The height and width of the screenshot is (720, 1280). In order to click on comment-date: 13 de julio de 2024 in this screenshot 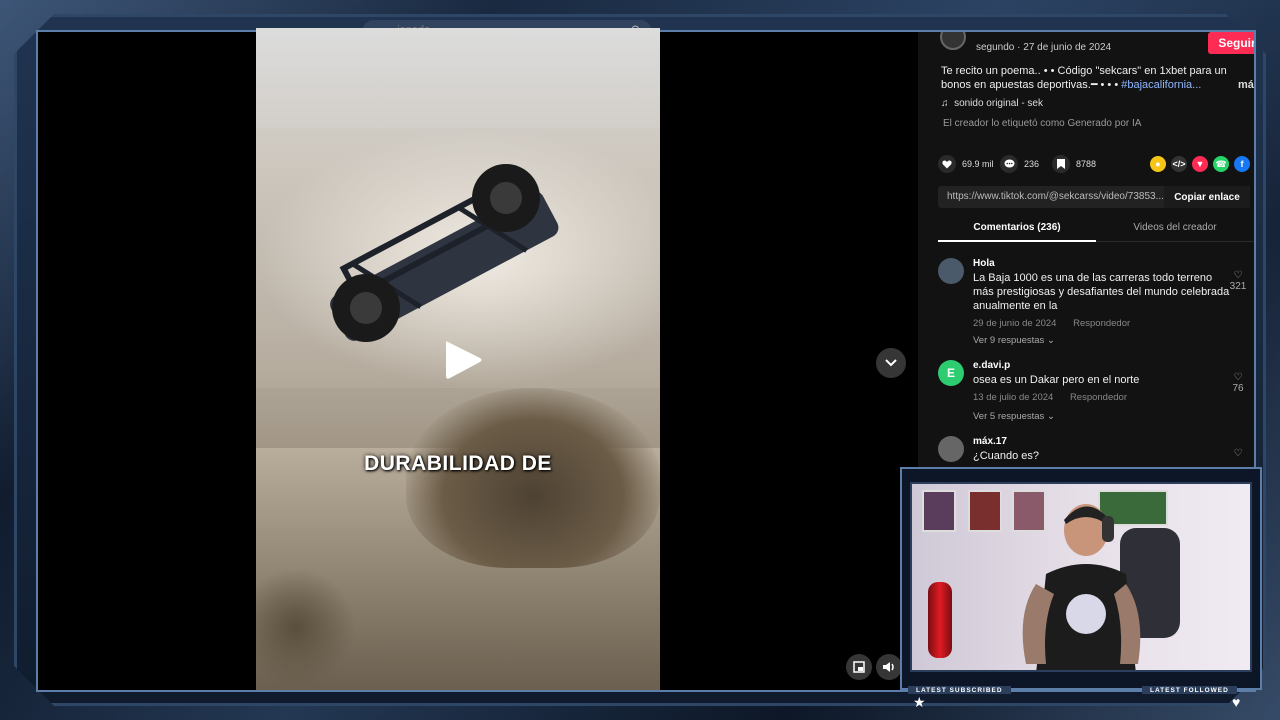, I will do `click(1013, 397)`.